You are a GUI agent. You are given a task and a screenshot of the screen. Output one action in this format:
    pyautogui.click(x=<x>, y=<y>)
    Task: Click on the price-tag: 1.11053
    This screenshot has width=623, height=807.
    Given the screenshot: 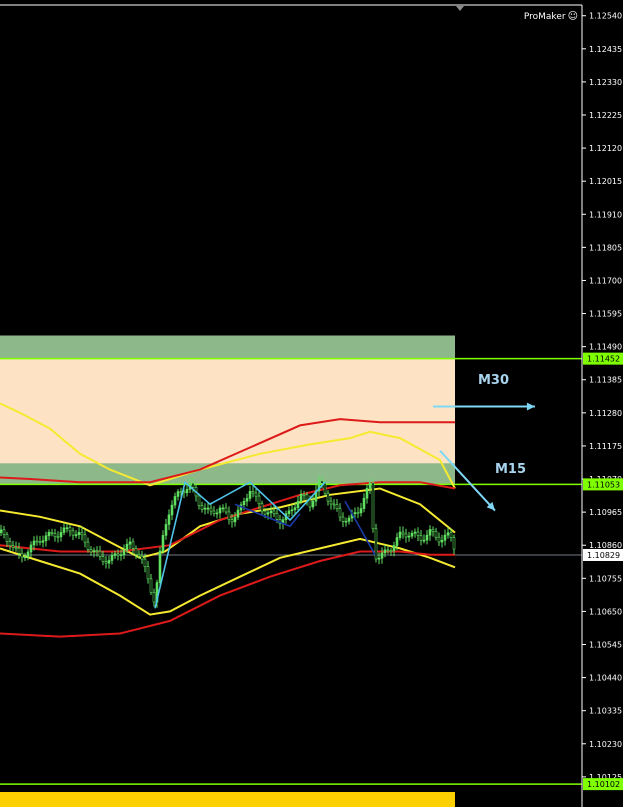 What is the action you would take?
    pyautogui.click(x=603, y=484)
    